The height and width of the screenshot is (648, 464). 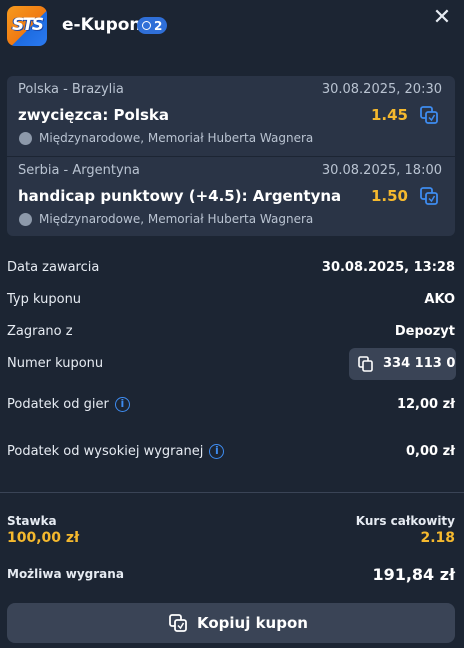 I want to click on detail-value: 12,00 zł, so click(x=425, y=404).